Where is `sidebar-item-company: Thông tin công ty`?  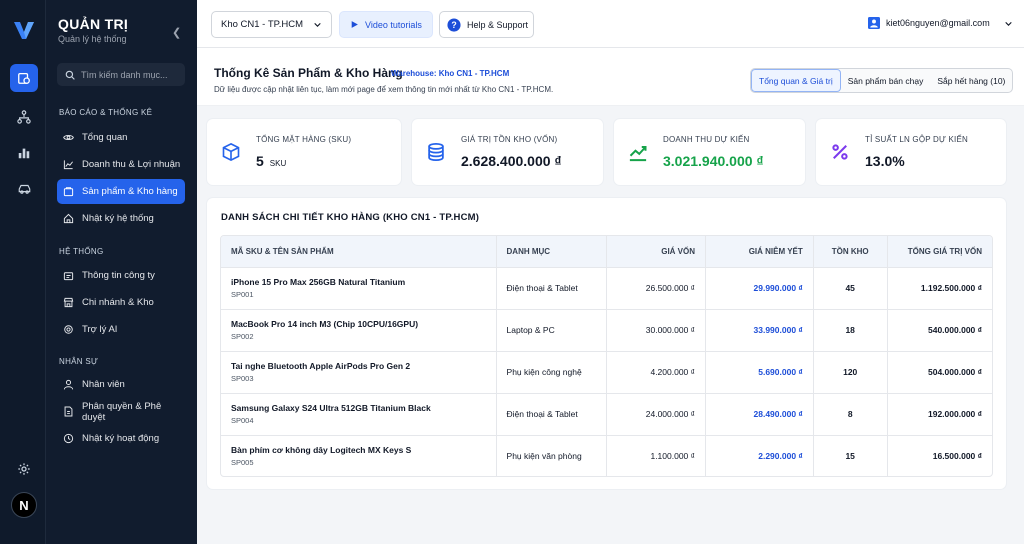 sidebar-item-company: Thông tin công ty is located at coordinates (121, 275).